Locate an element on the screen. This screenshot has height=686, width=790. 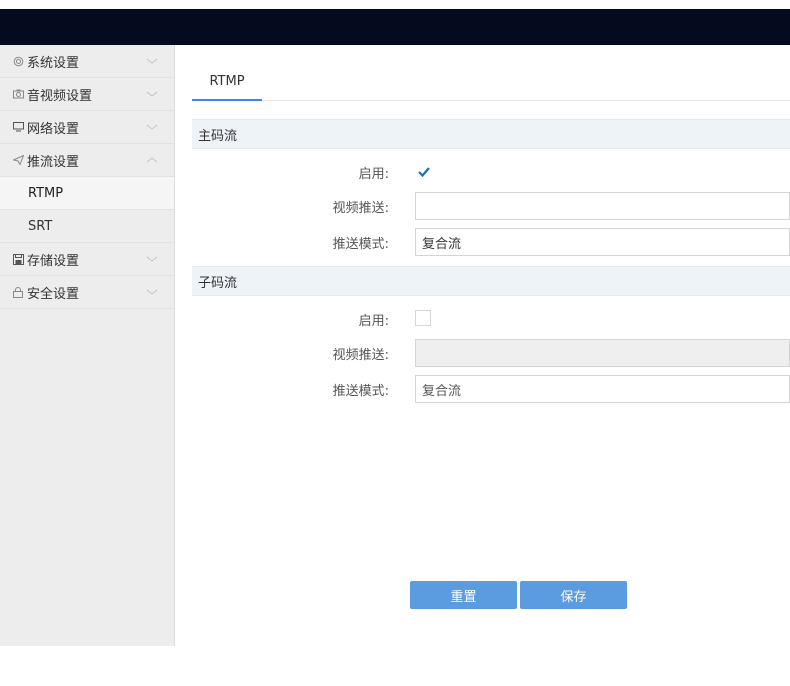
sub-enable-checkbox is located at coordinates (423, 318).